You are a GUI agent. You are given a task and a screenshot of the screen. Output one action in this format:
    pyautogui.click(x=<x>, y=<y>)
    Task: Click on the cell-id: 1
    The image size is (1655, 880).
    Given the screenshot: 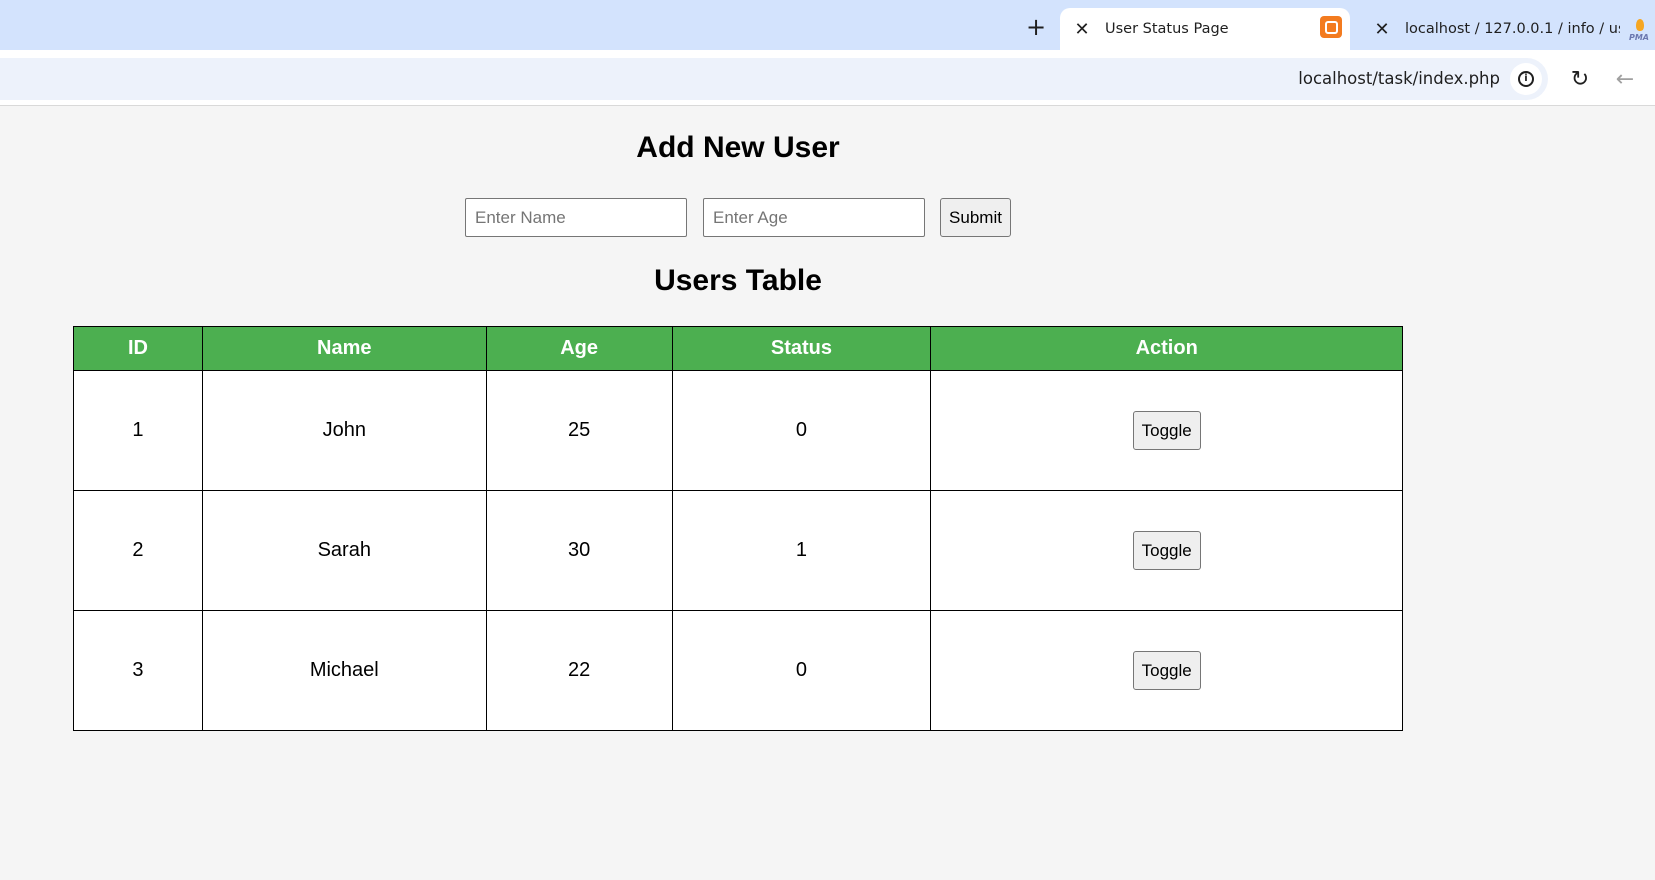 What is the action you would take?
    pyautogui.click(x=138, y=430)
    